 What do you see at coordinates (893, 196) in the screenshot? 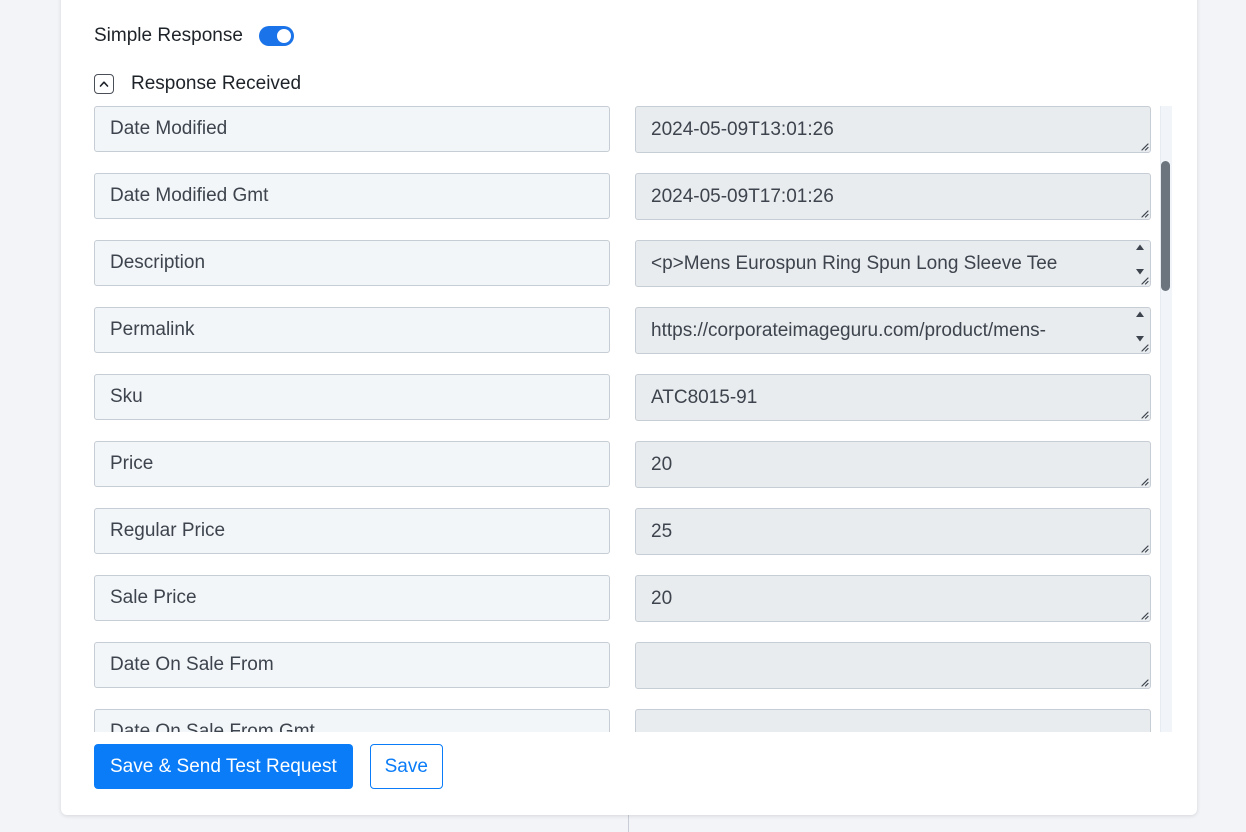
I see `response-value-field: 2024-05-09T17:01:26` at bounding box center [893, 196].